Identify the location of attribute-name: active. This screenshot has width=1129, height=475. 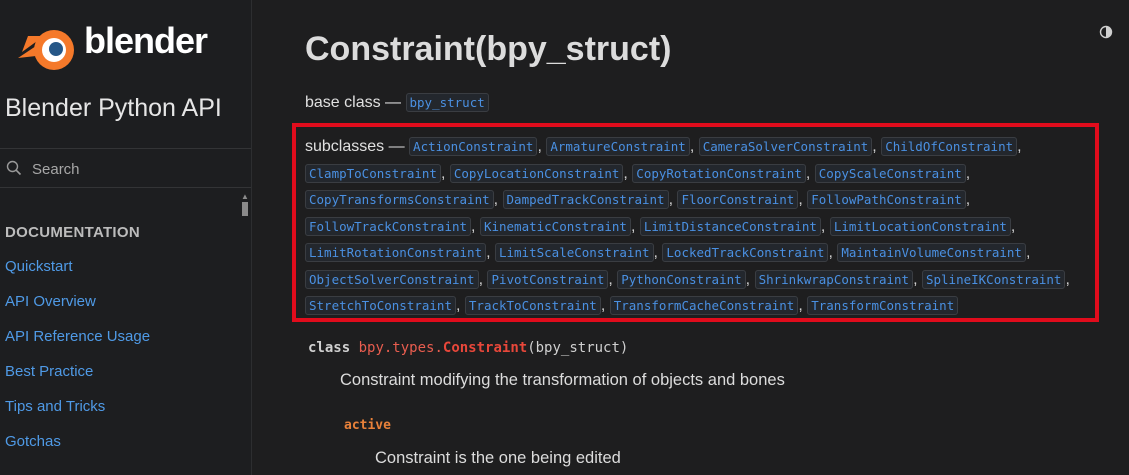
(367, 425).